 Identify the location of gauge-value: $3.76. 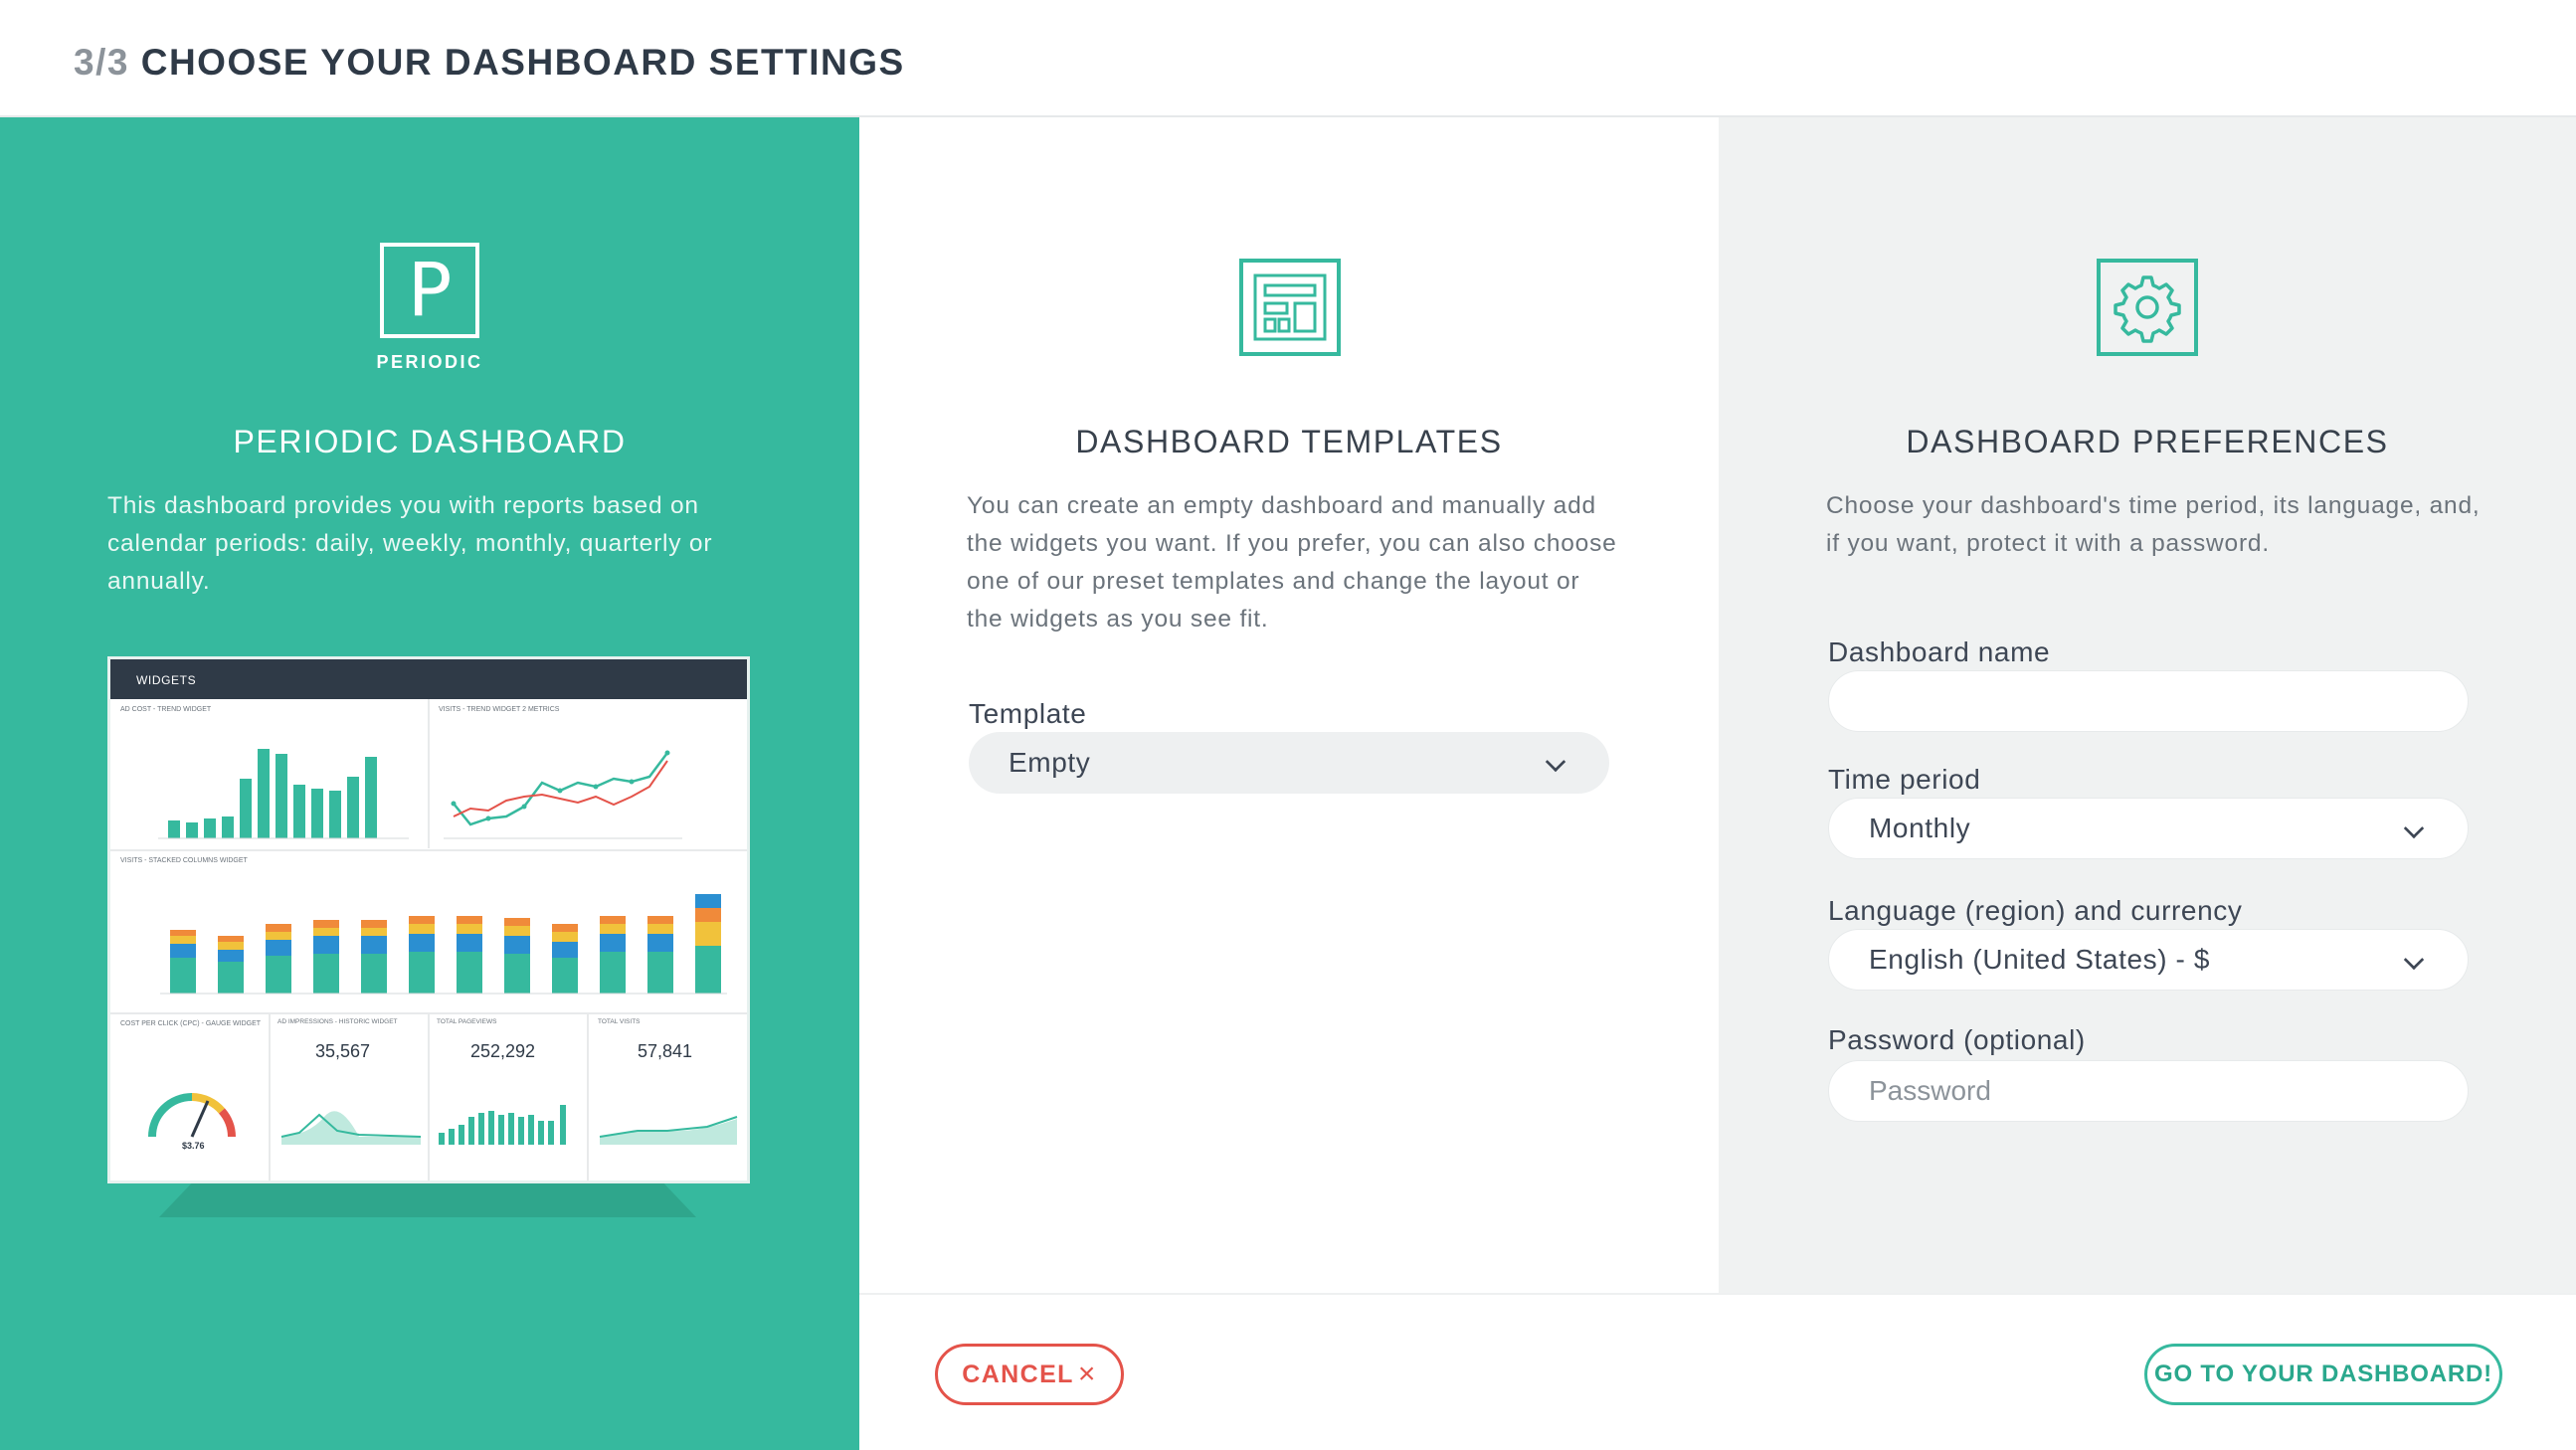
(193, 1146).